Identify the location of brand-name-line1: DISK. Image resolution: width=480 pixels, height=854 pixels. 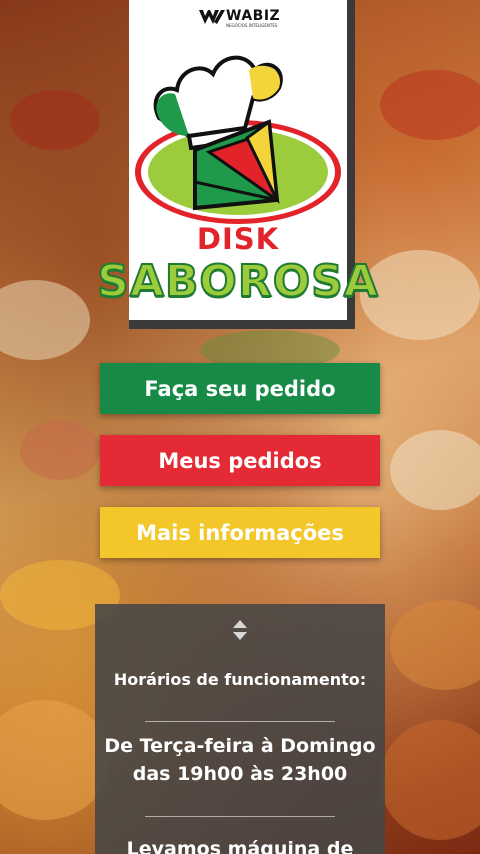
(238, 239).